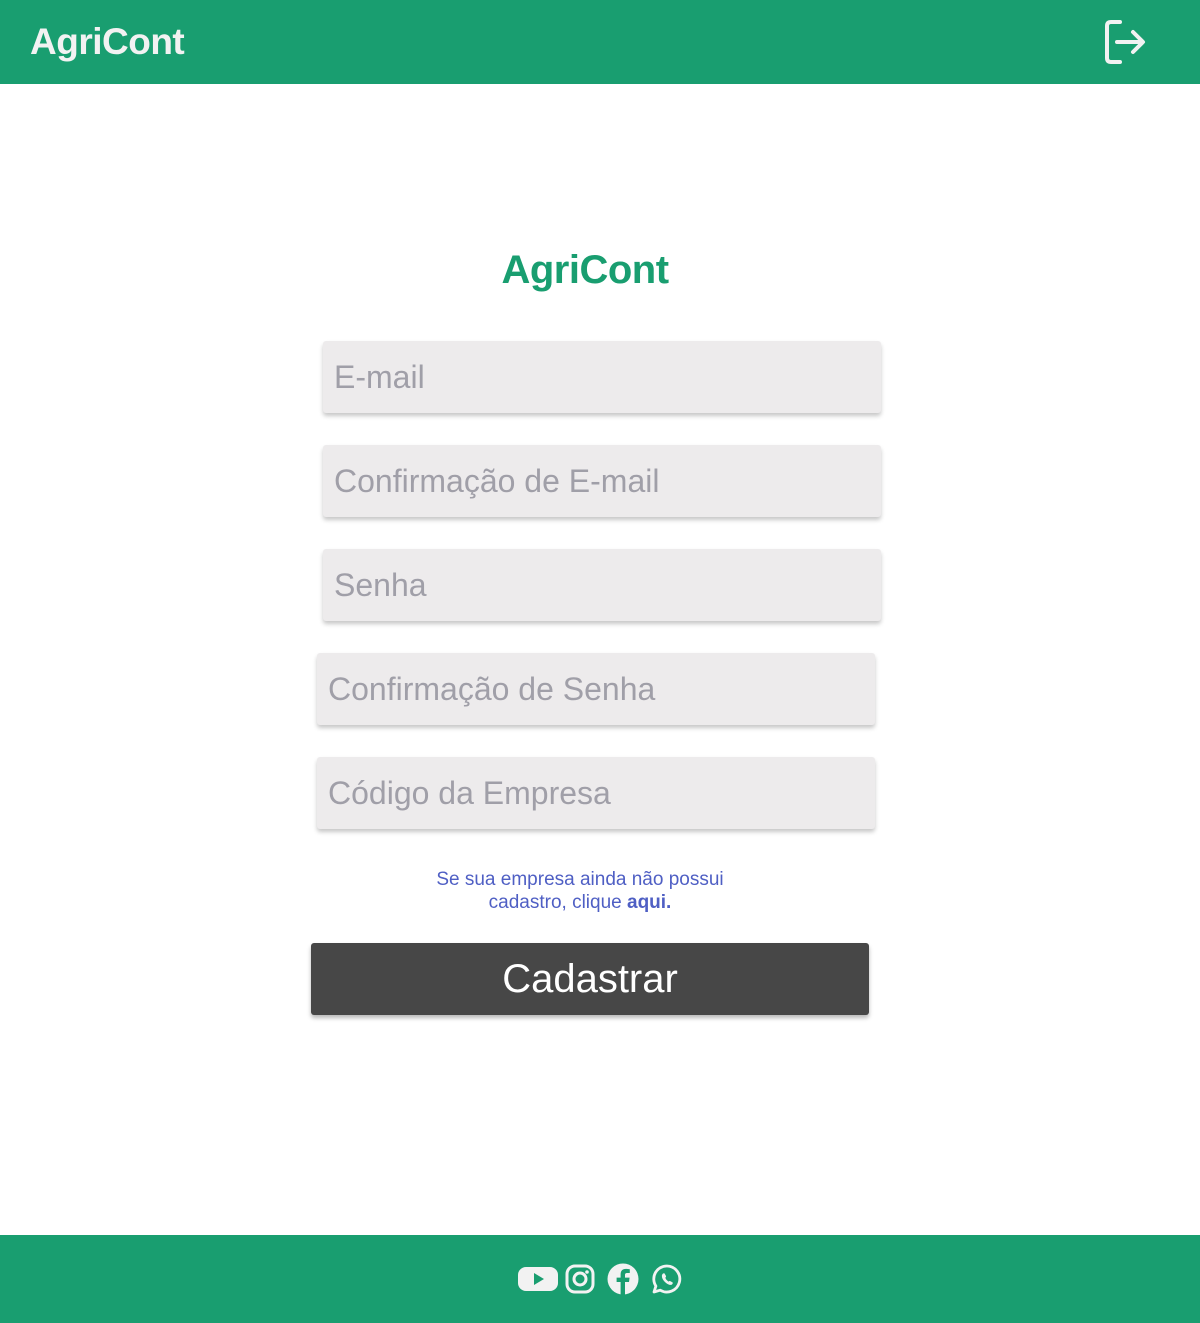 The height and width of the screenshot is (1323, 1200). Describe the element at coordinates (107, 41) in the screenshot. I see `app-title: AgriCont` at that location.